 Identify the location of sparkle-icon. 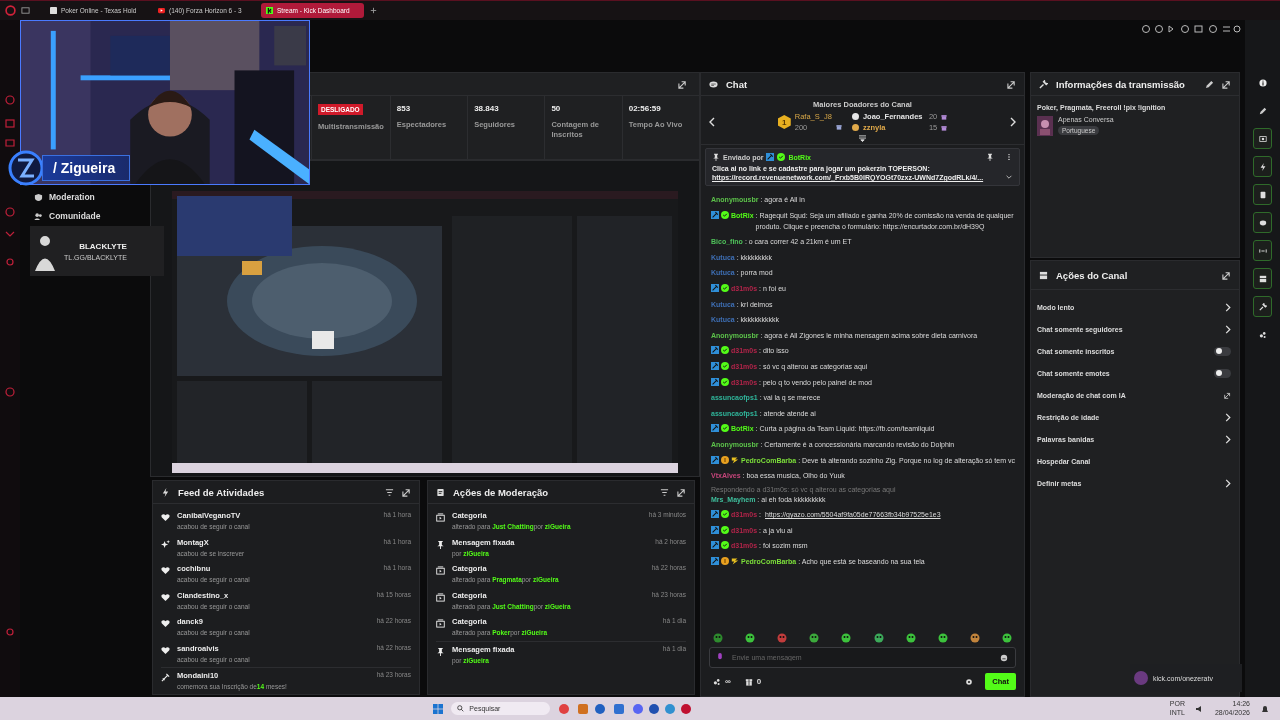
(165, 544).